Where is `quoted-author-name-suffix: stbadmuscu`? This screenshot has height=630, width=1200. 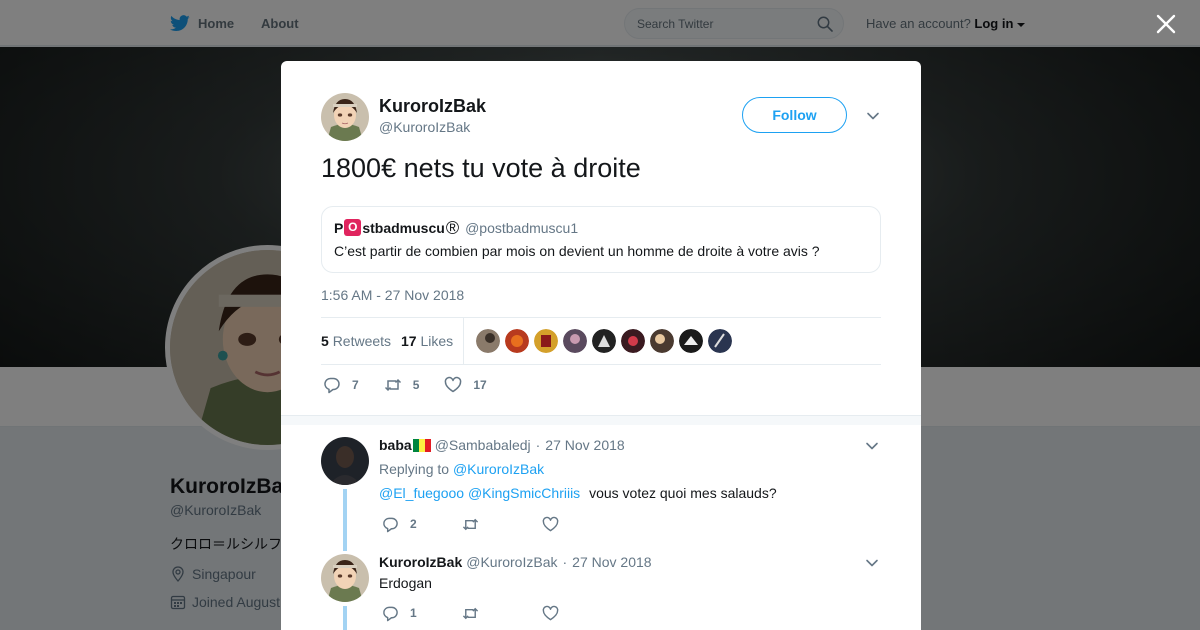
quoted-author-name-suffix: stbadmuscu is located at coordinates (403, 227).